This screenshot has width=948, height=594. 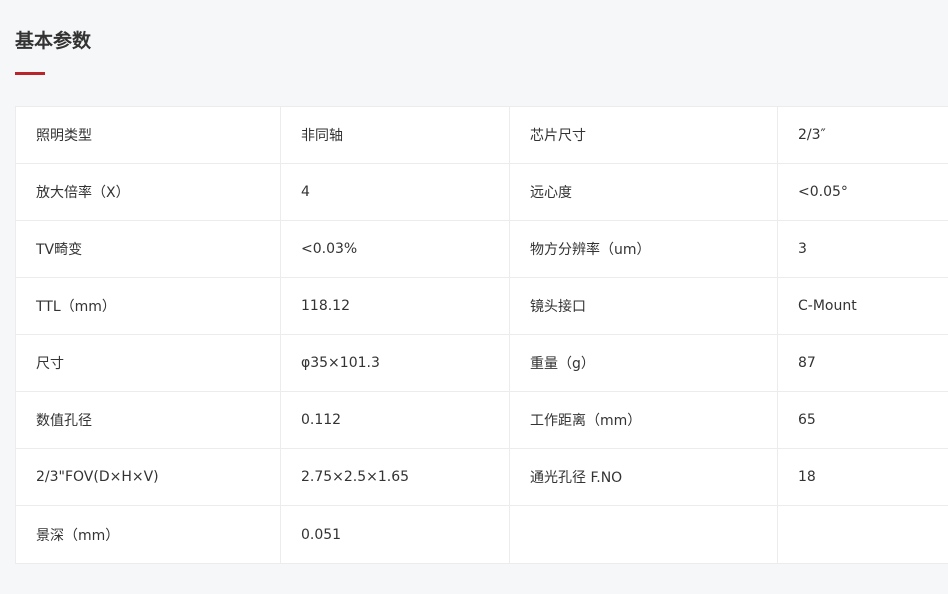 What do you see at coordinates (643, 192) in the screenshot?
I see `param-name: 远心度` at bounding box center [643, 192].